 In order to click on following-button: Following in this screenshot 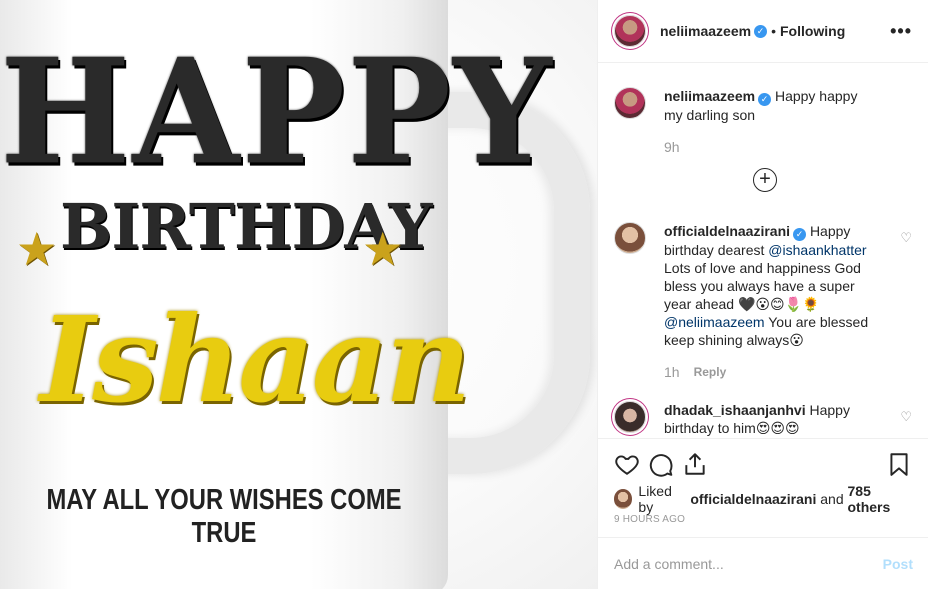, I will do `click(812, 31)`.